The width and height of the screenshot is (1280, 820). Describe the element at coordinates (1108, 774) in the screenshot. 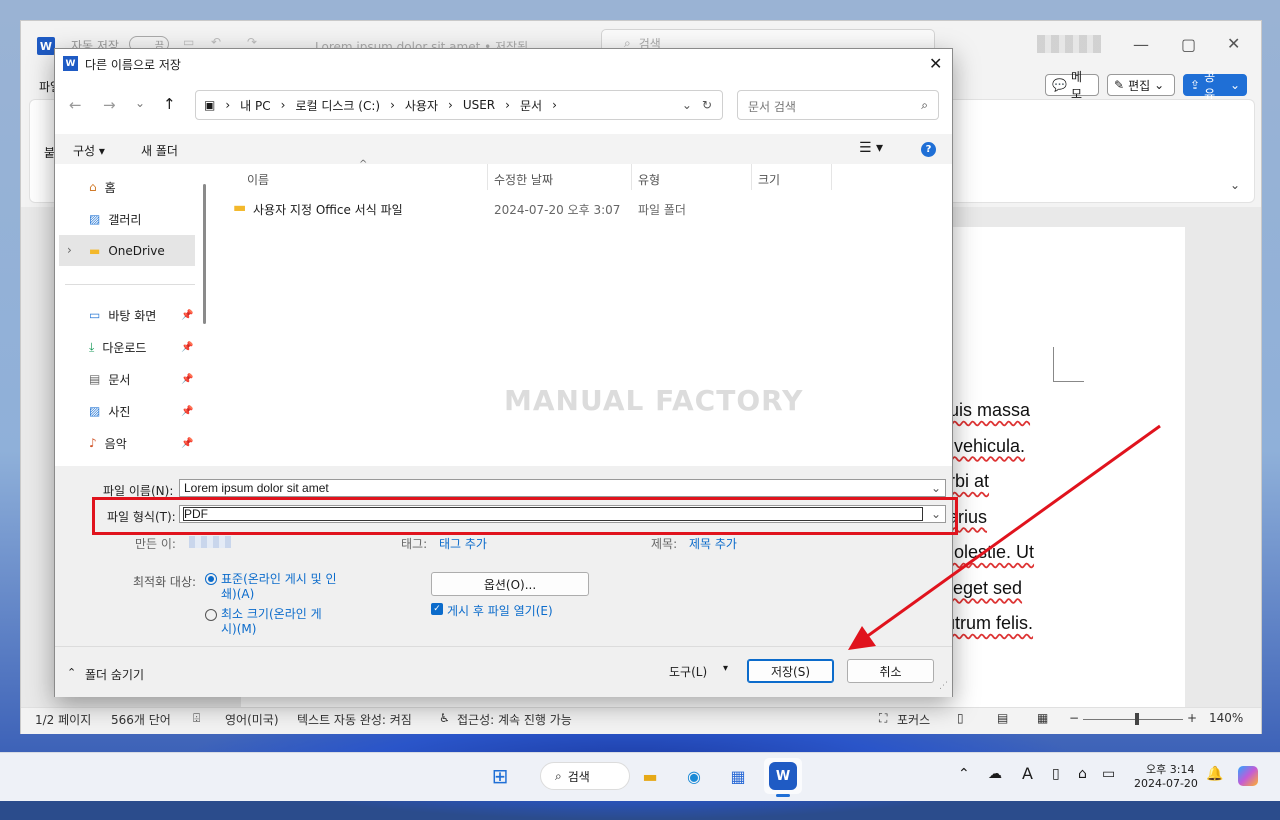

I see `battery-icon: ▭` at that location.